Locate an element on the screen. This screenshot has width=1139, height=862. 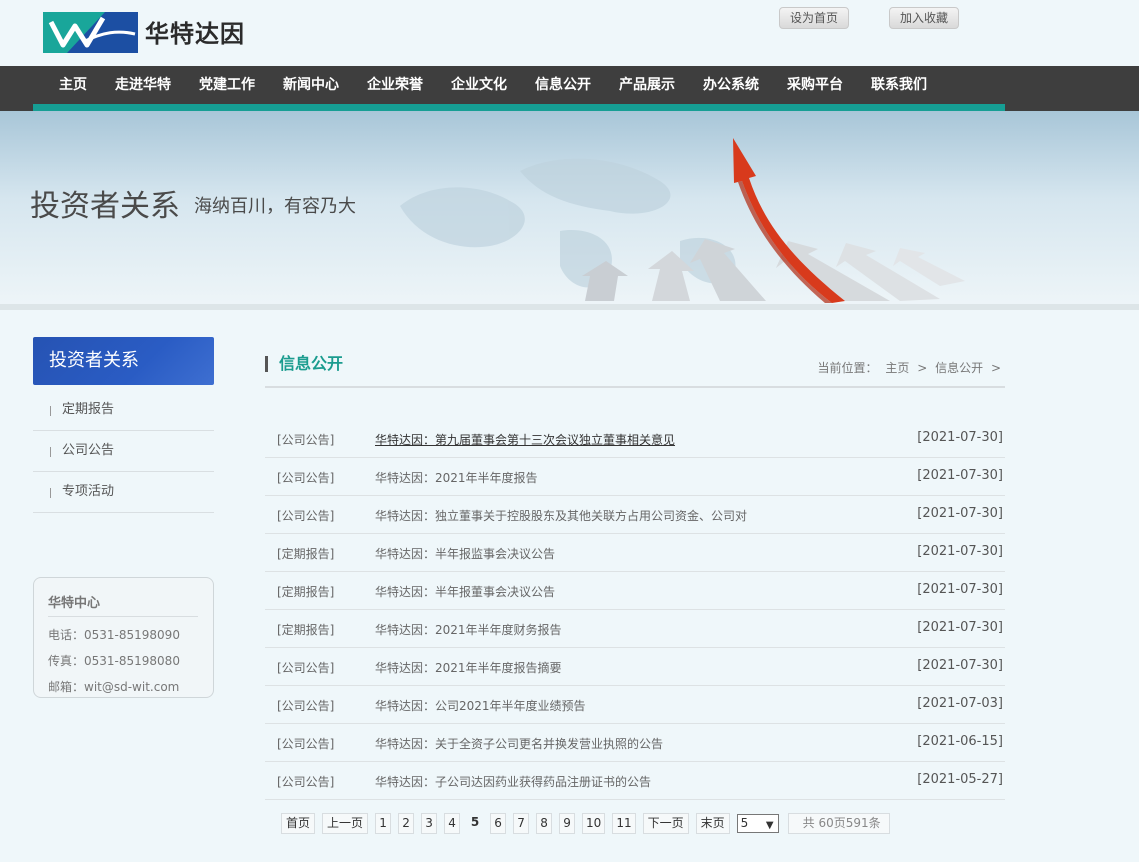
current-page: 5 is located at coordinates (475, 821).